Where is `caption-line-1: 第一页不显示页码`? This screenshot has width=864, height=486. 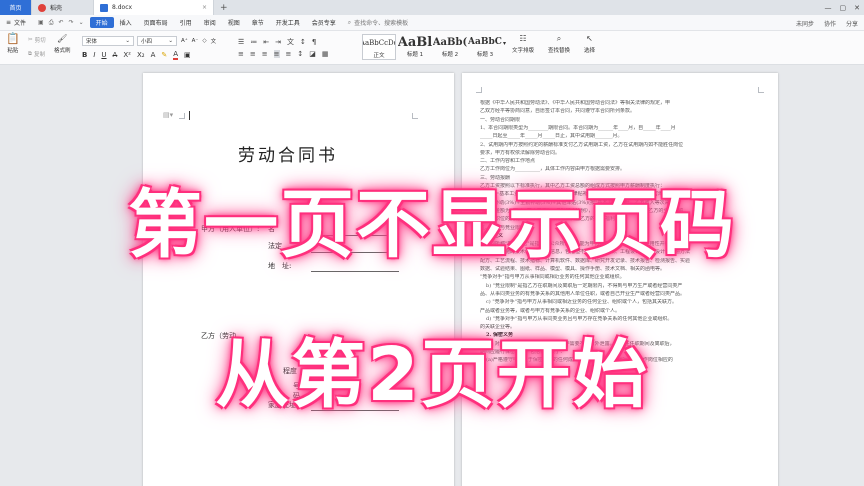
caption-line-1: 第一页不显示页码 is located at coordinates (432, 225).